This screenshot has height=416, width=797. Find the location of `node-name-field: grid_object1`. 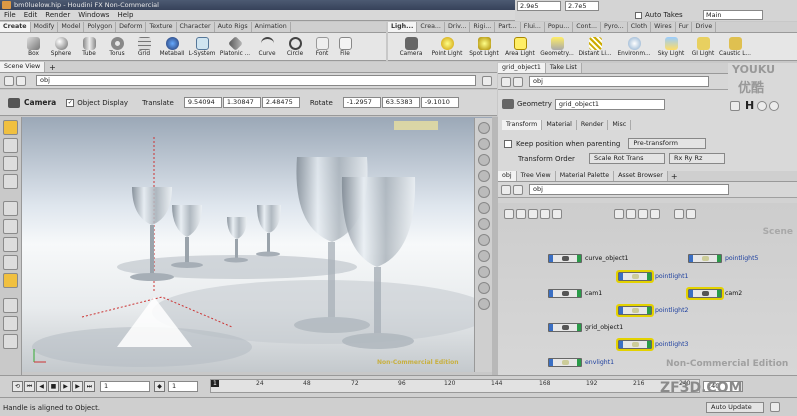

node-name-field: grid_object1 is located at coordinates (609, 104).